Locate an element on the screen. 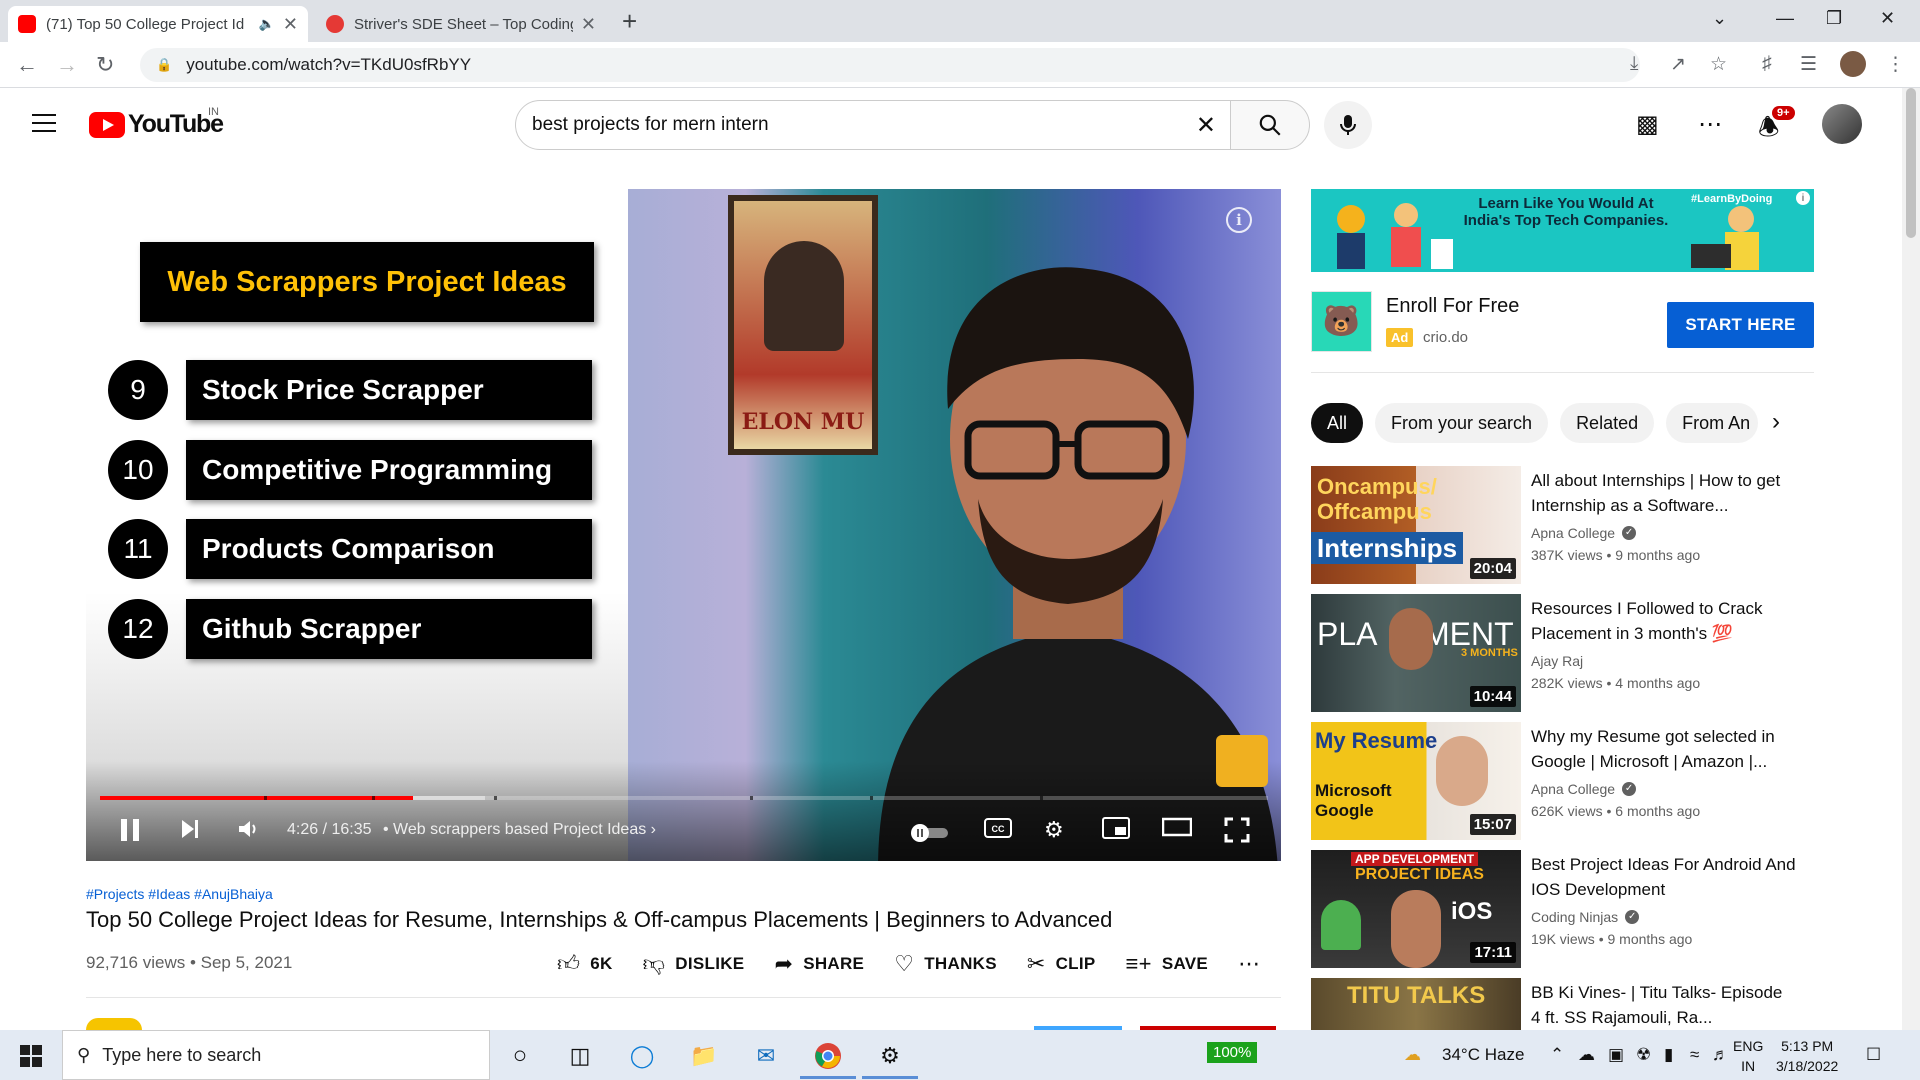  chip-from-channel: From An is located at coordinates (1712, 423).